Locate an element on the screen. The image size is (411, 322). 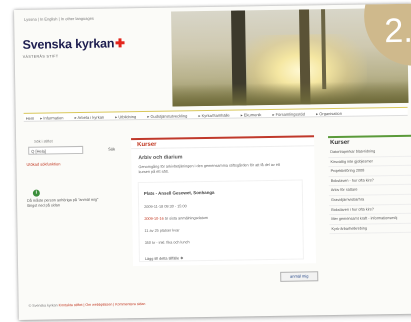
sidebar-item: Kyrk-ärbarhetkrebing is located at coordinates (370, 229).